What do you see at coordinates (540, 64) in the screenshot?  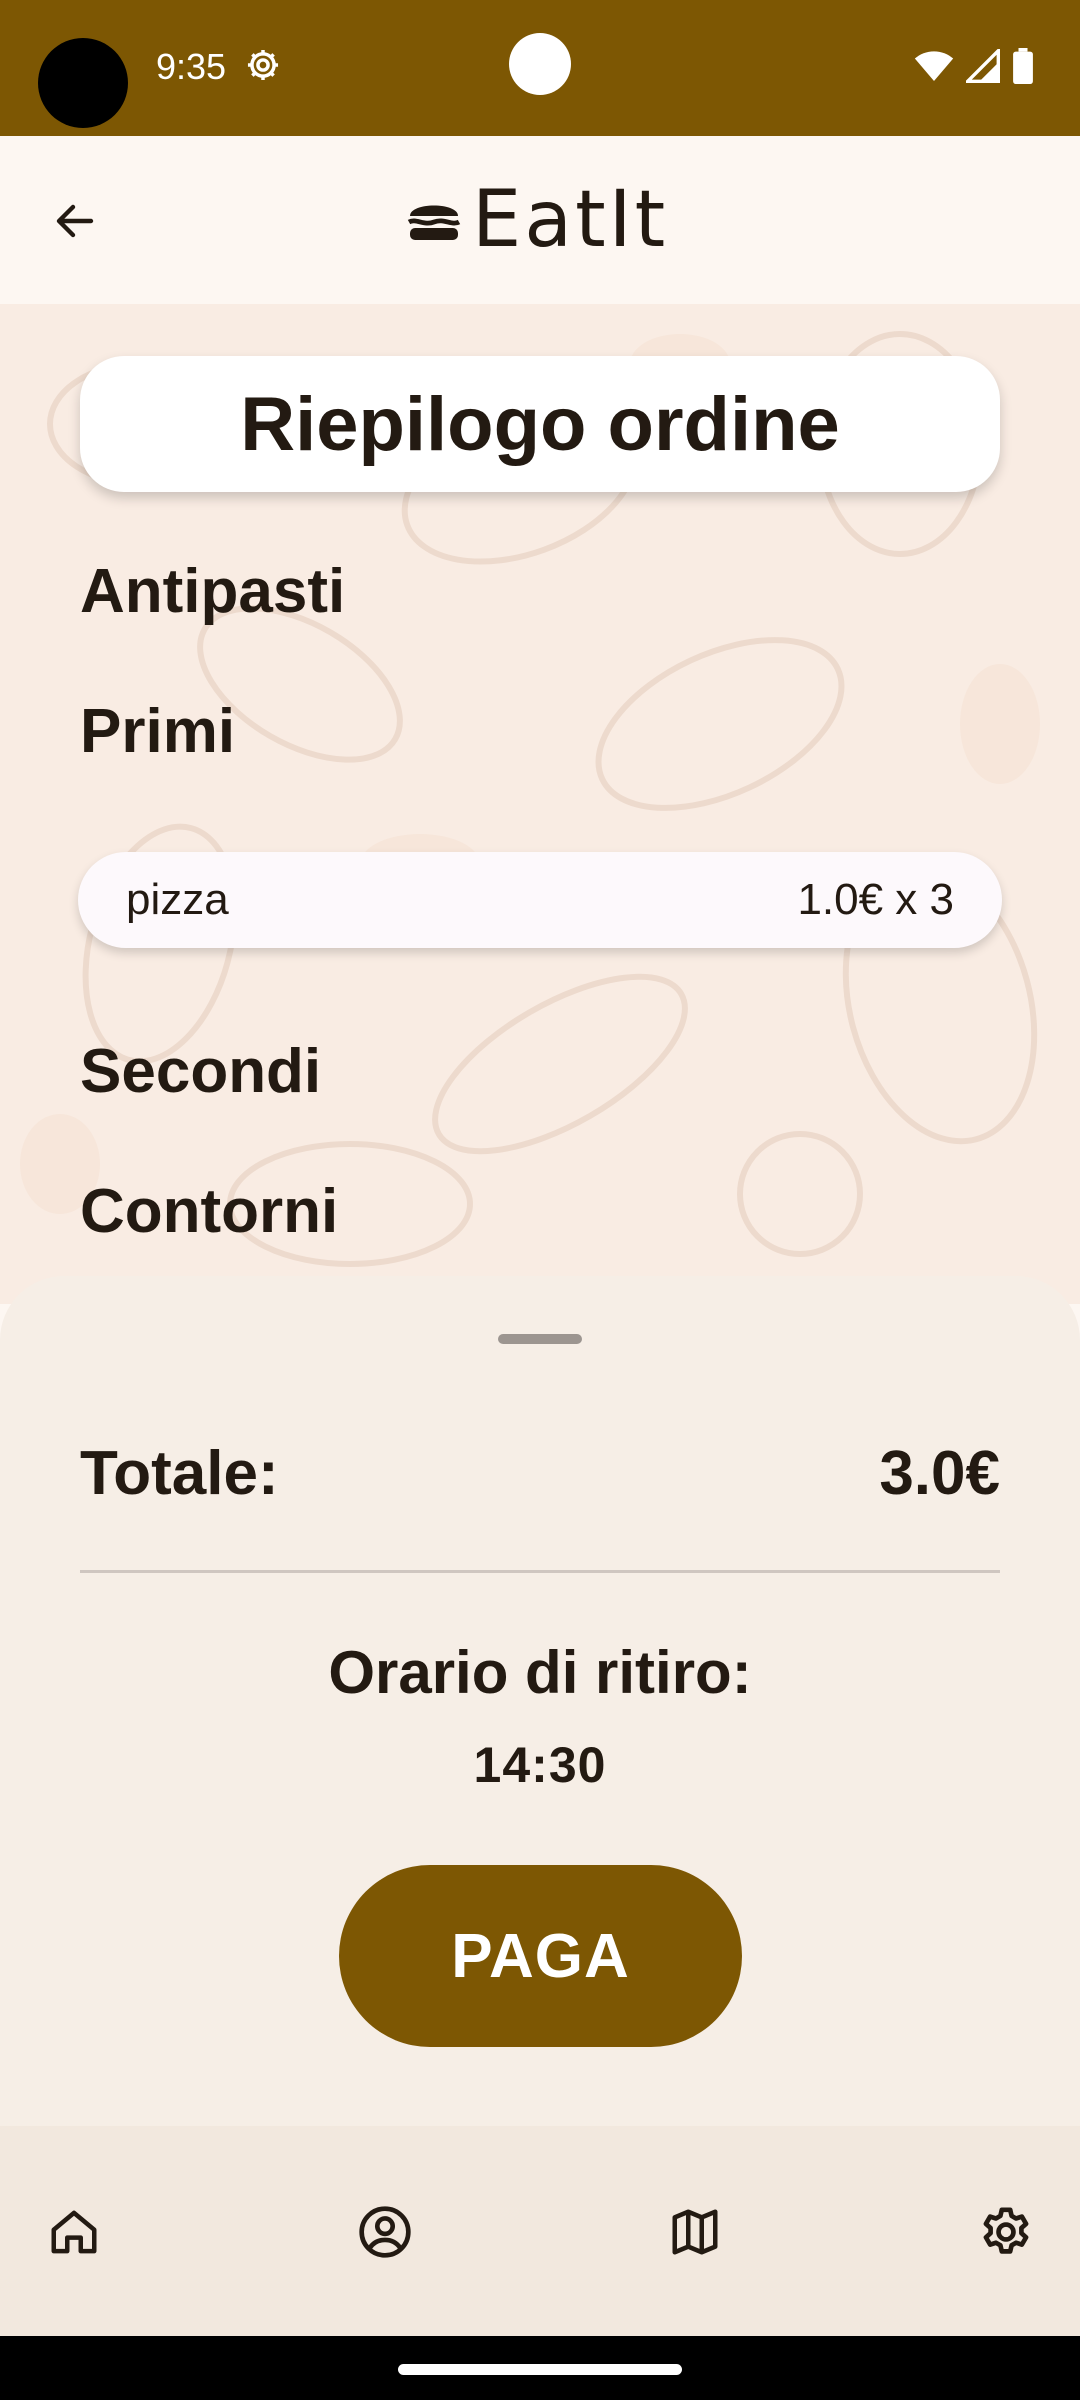 I see `front-camera` at bounding box center [540, 64].